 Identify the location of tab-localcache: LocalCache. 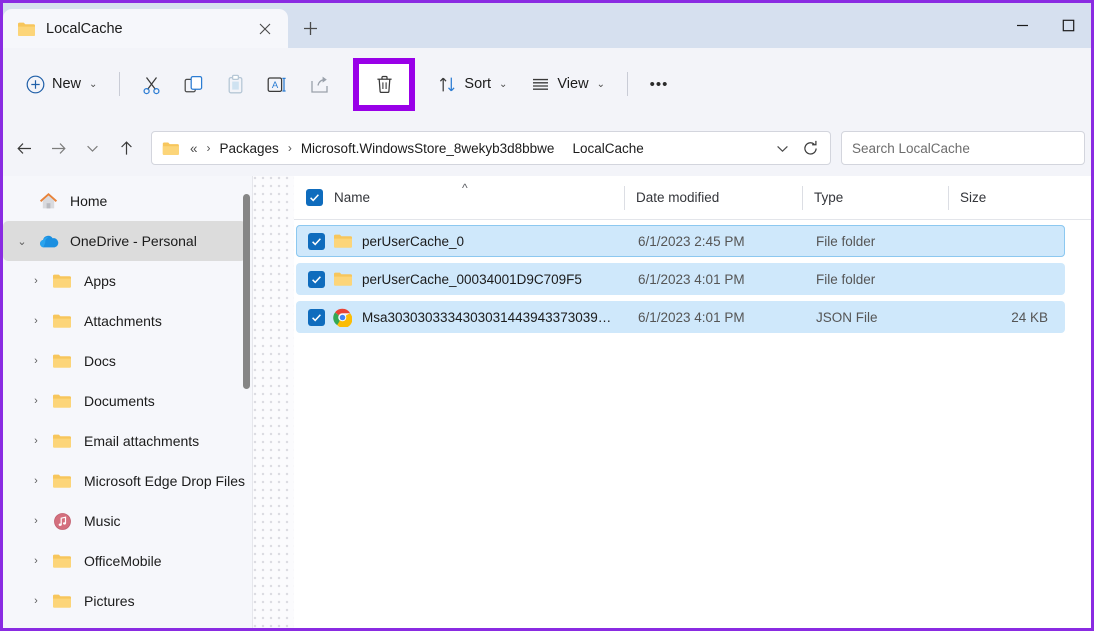
(145, 28).